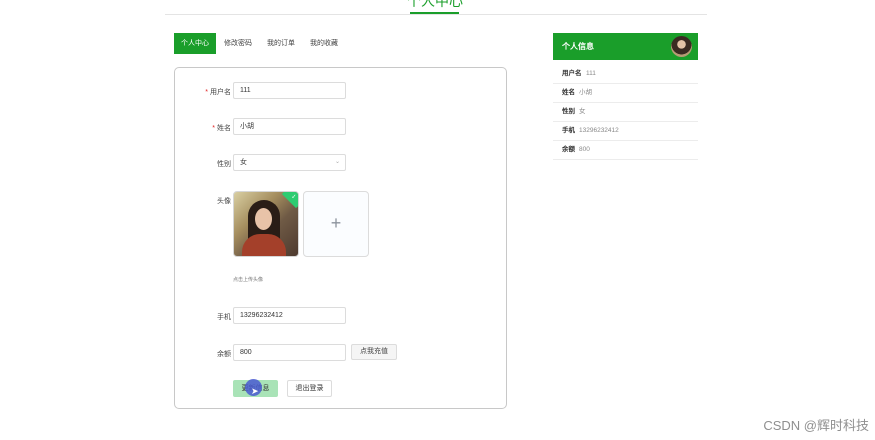 This screenshot has height=440, width=875. Describe the element at coordinates (625, 112) in the screenshot. I see `info-row-gender: 性别 女` at that location.